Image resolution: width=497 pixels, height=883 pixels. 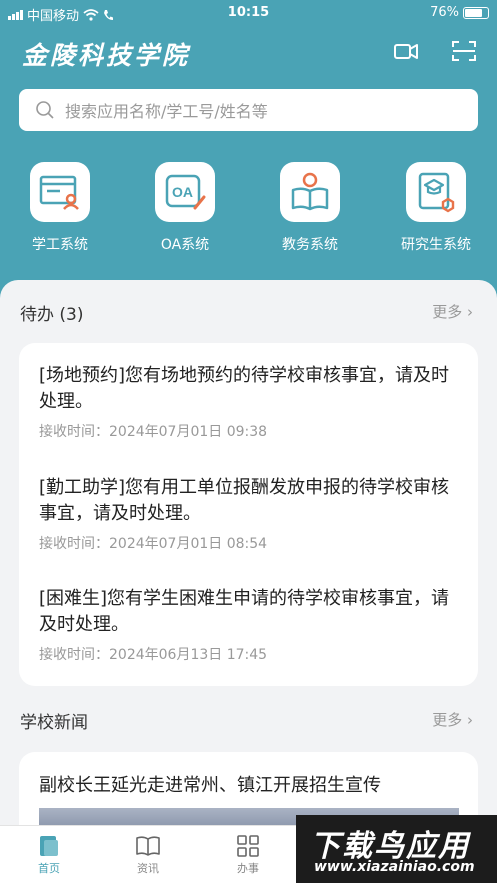 What do you see at coordinates (52, 315) in the screenshot?
I see `todo-section-title: 待办 (3)` at bounding box center [52, 315].